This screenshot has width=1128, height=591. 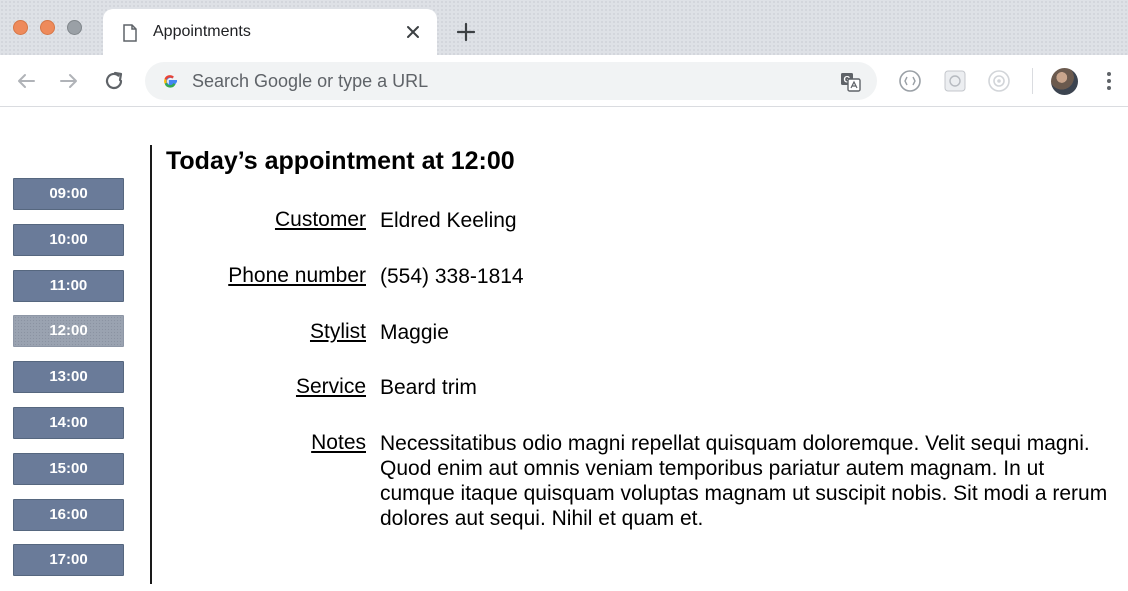 I want to click on extension-grid-icon, so click(x=955, y=81).